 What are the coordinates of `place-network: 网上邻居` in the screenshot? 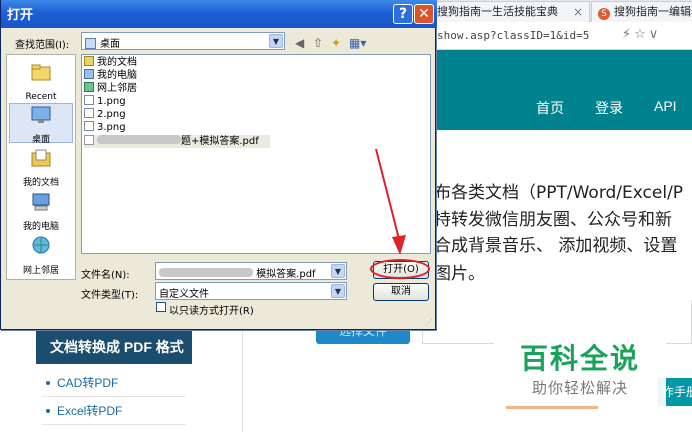 It's located at (41, 255).